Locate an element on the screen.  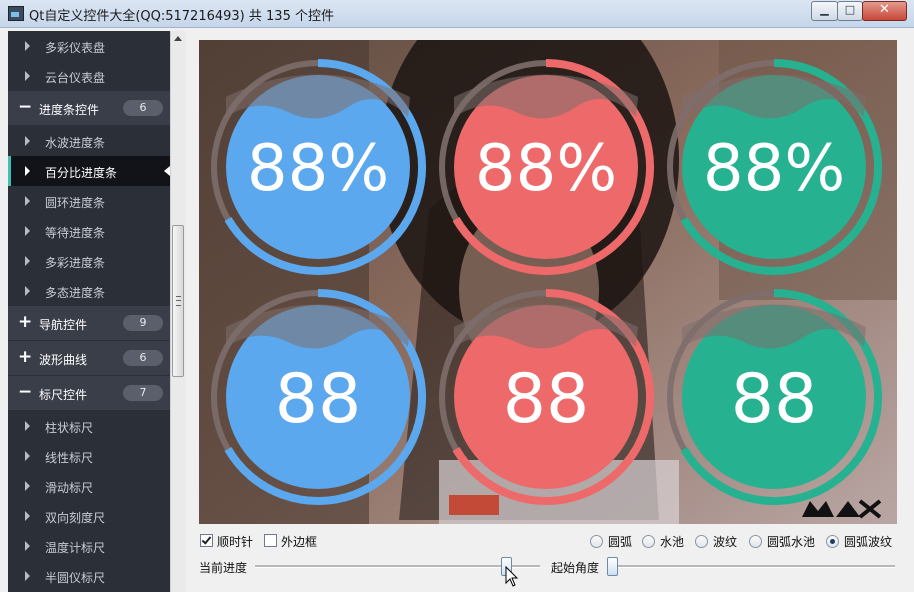
watermark-logo is located at coordinates (841, 508).